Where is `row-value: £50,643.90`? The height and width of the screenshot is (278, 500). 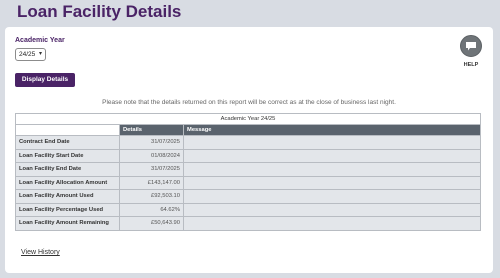
row-value: £50,643.90 is located at coordinates (151, 223).